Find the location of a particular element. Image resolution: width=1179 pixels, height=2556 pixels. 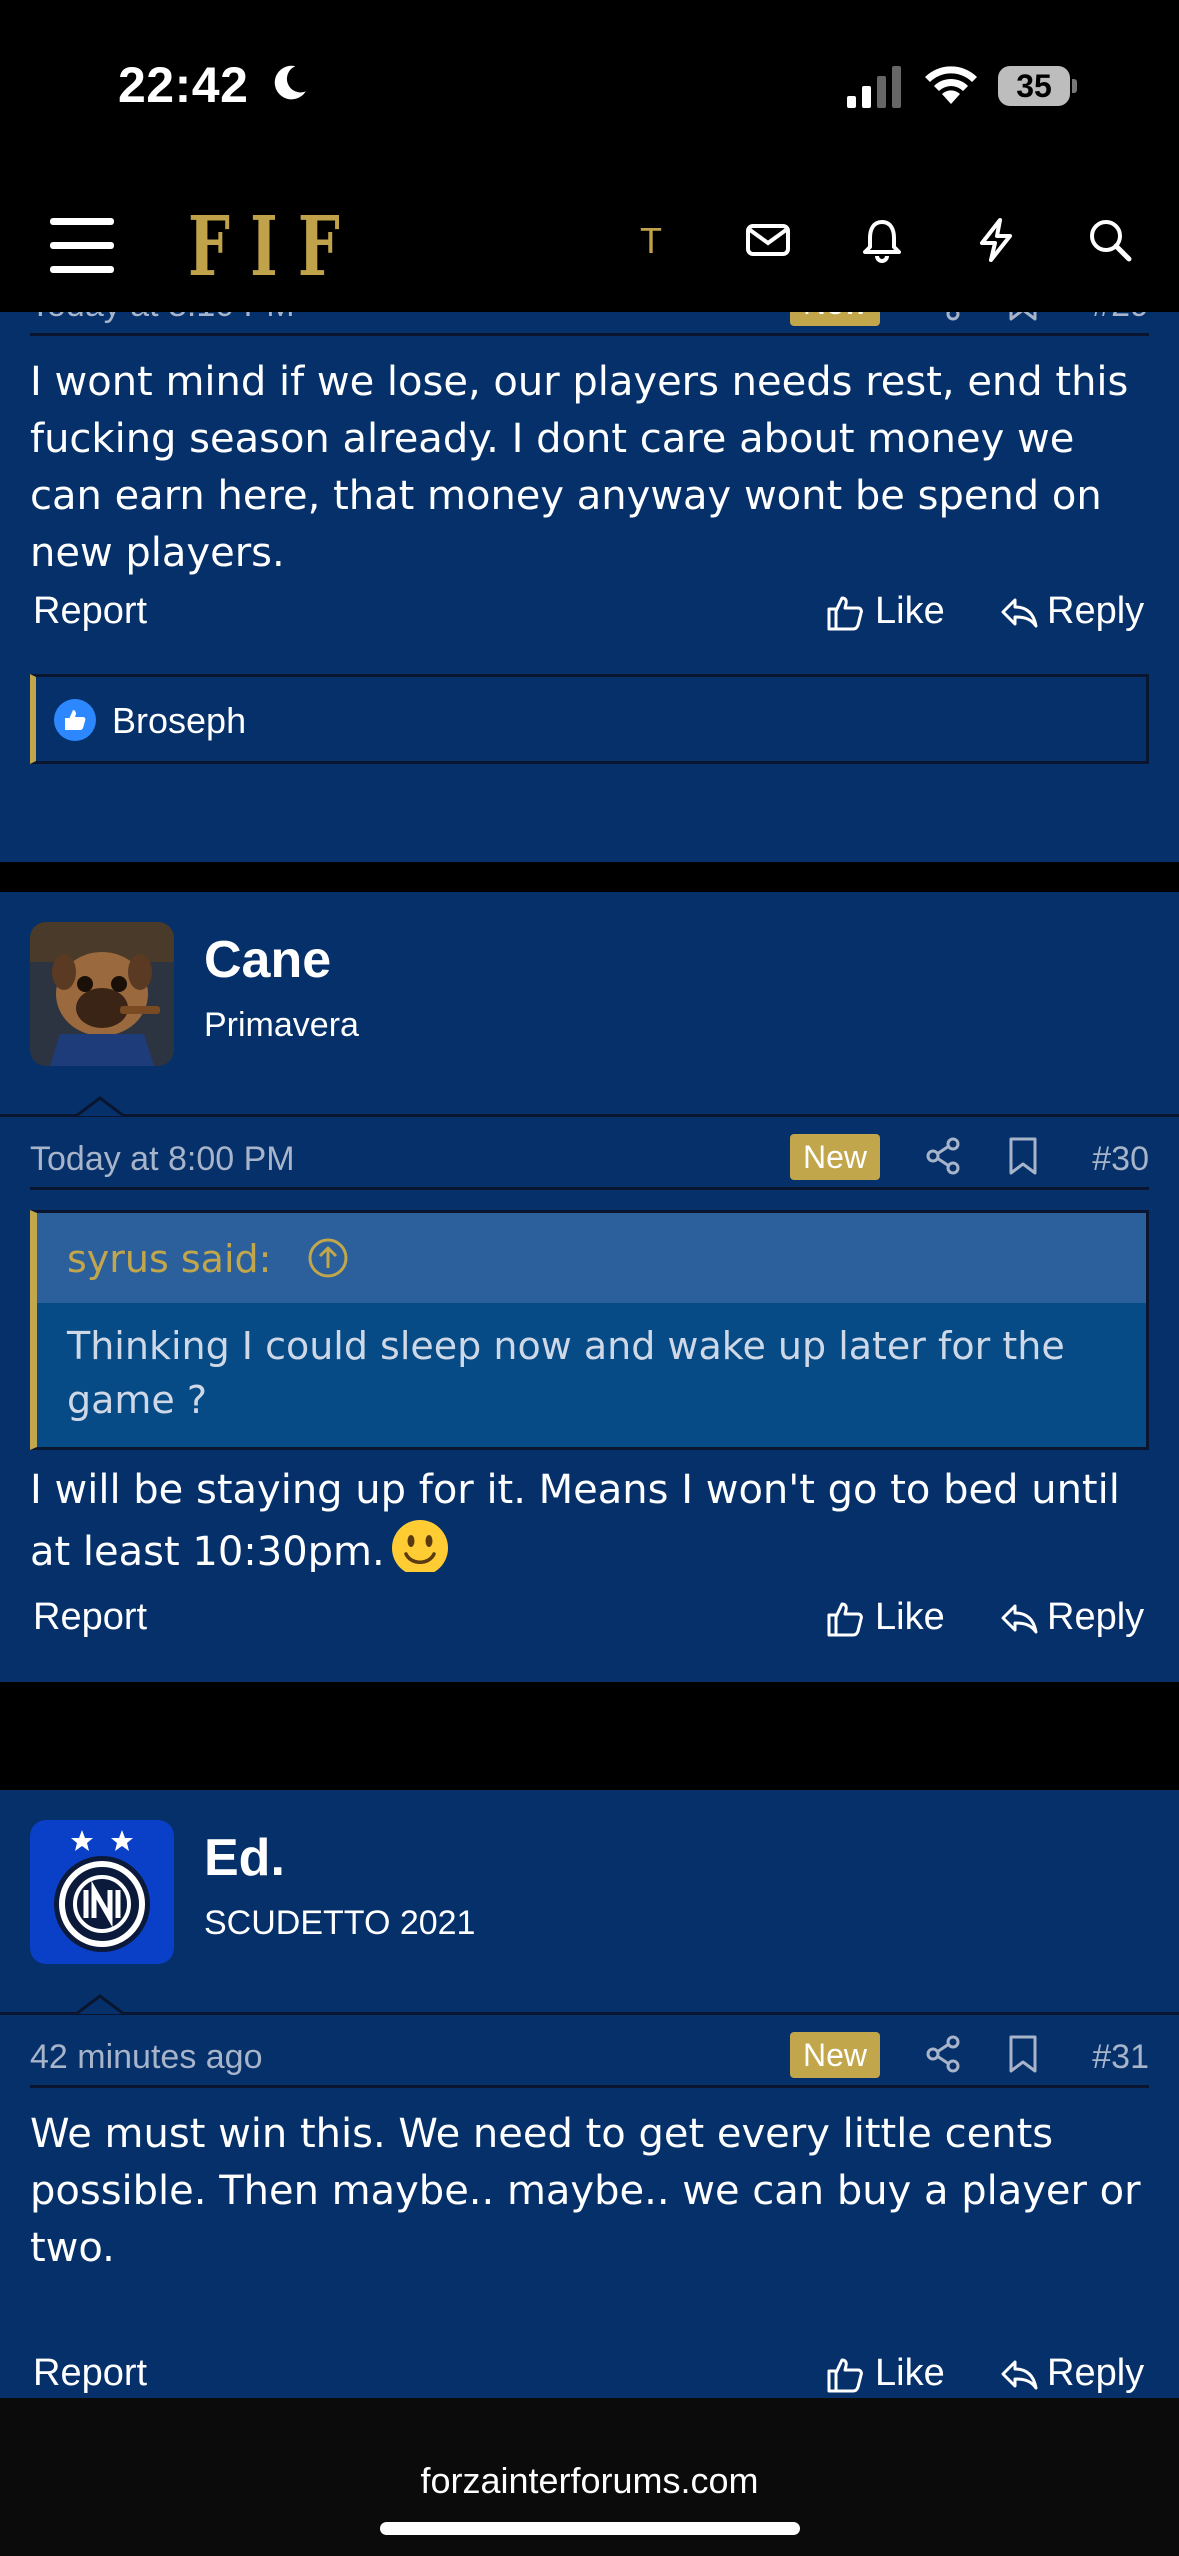

status-time: 22:42 is located at coordinates (183, 85).